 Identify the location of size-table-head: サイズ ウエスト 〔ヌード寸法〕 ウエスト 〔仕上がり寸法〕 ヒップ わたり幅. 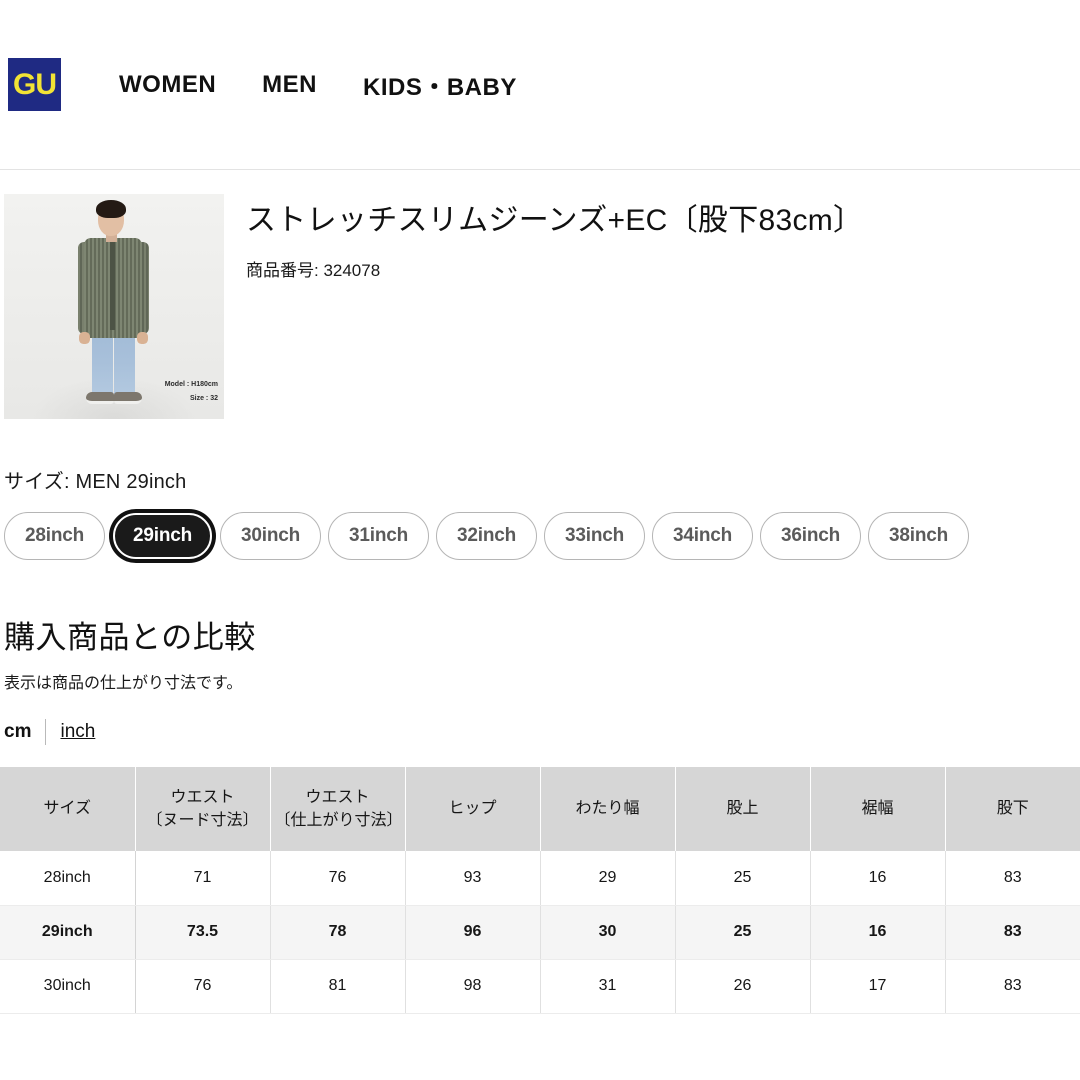
(540, 809).